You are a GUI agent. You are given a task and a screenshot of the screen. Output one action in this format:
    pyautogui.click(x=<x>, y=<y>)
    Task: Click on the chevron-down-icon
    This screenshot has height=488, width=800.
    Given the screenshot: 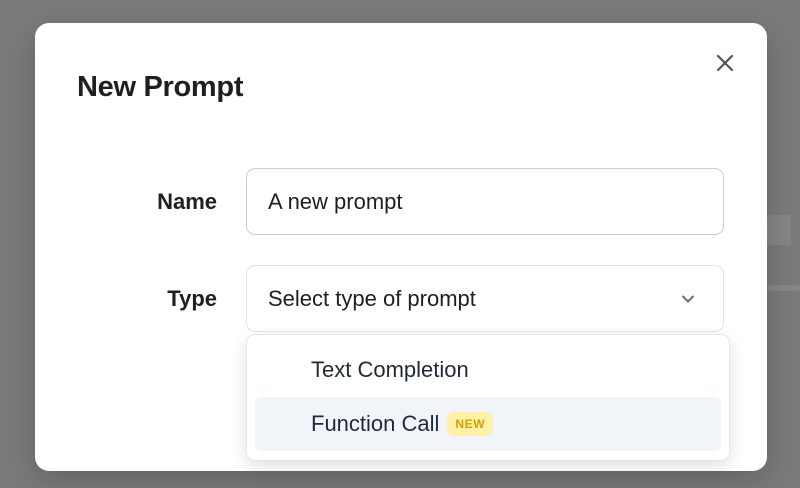 What is the action you would take?
    pyautogui.click(x=688, y=298)
    